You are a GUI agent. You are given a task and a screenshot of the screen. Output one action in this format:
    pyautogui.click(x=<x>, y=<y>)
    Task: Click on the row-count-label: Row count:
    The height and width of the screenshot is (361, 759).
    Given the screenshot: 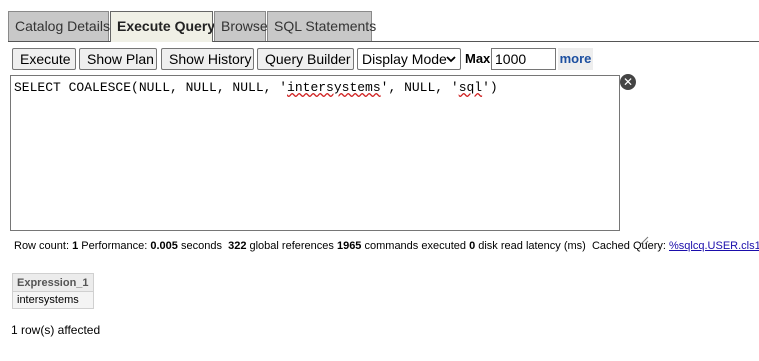 What is the action you would take?
    pyautogui.click(x=42, y=246)
    